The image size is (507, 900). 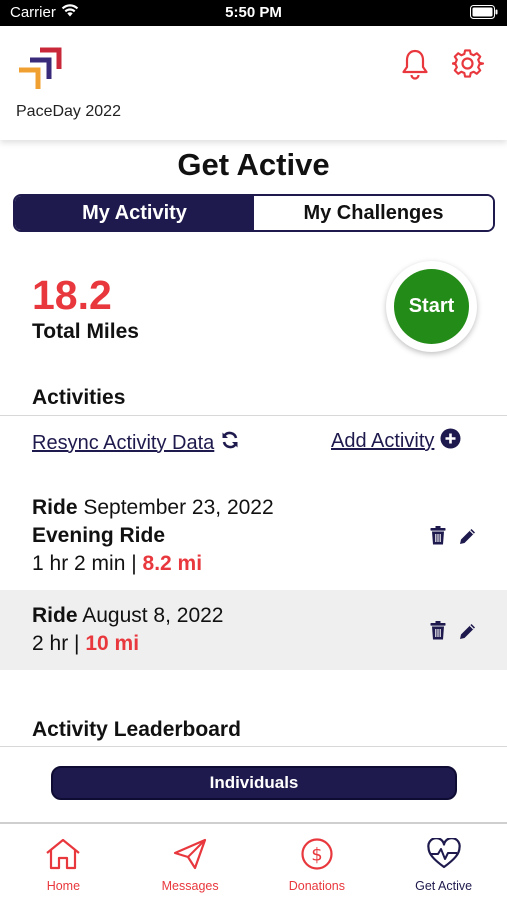 I want to click on plus-circle-icon, so click(x=450, y=441).